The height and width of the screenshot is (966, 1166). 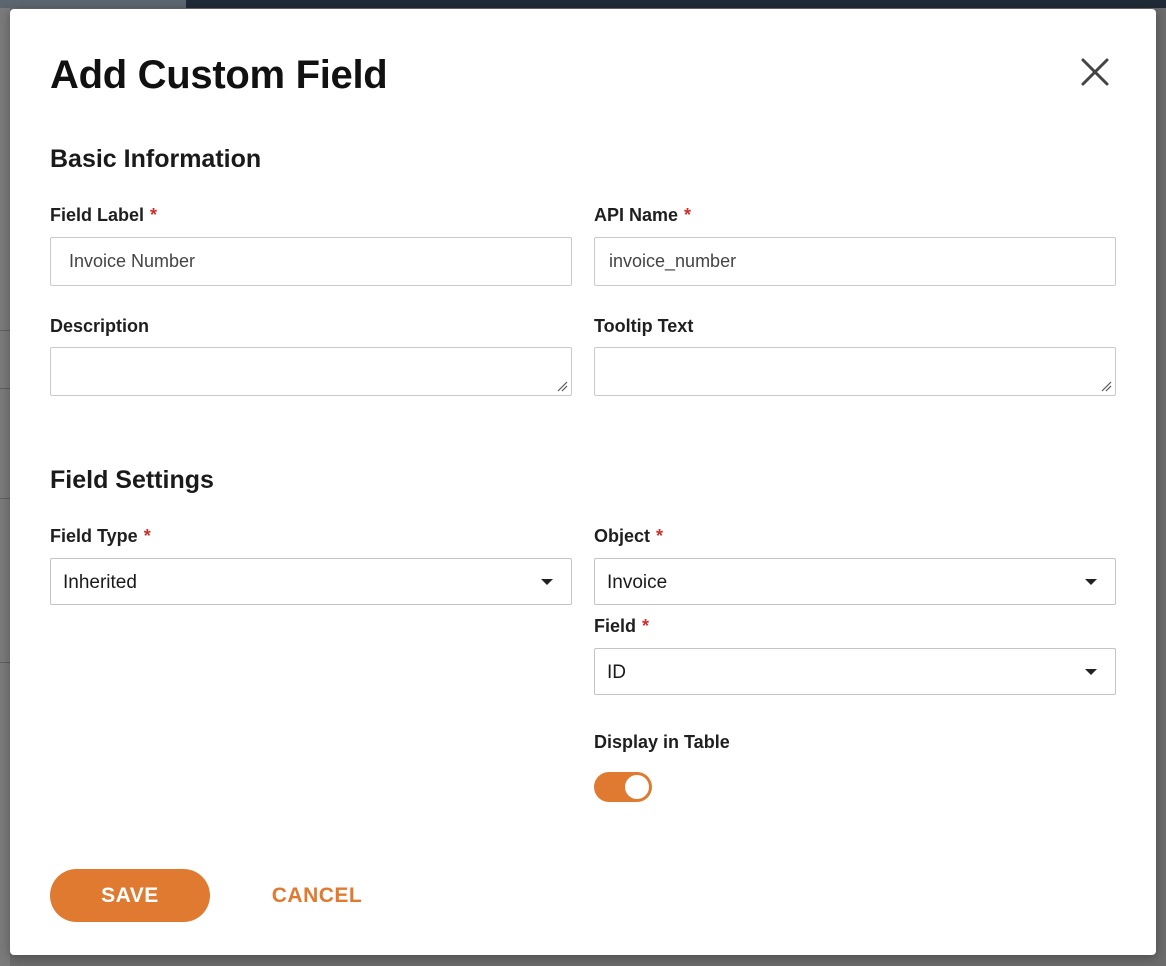 I want to click on display-in-table-toggle, so click(x=623, y=787).